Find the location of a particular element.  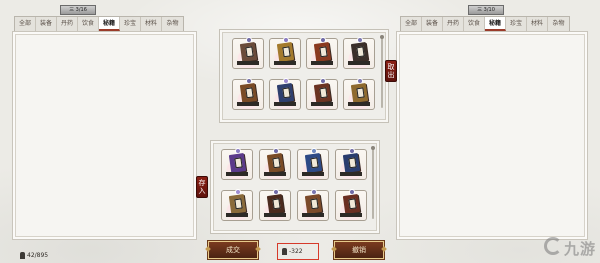

right-tab-treasure: 珍宝 is located at coordinates (516, 24).